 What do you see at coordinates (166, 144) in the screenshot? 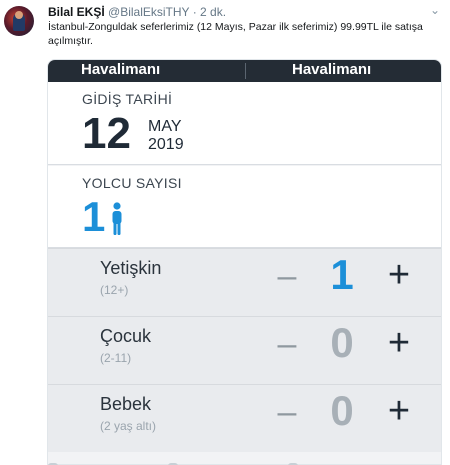
I see `departure-year: 2019` at bounding box center [166, 144].